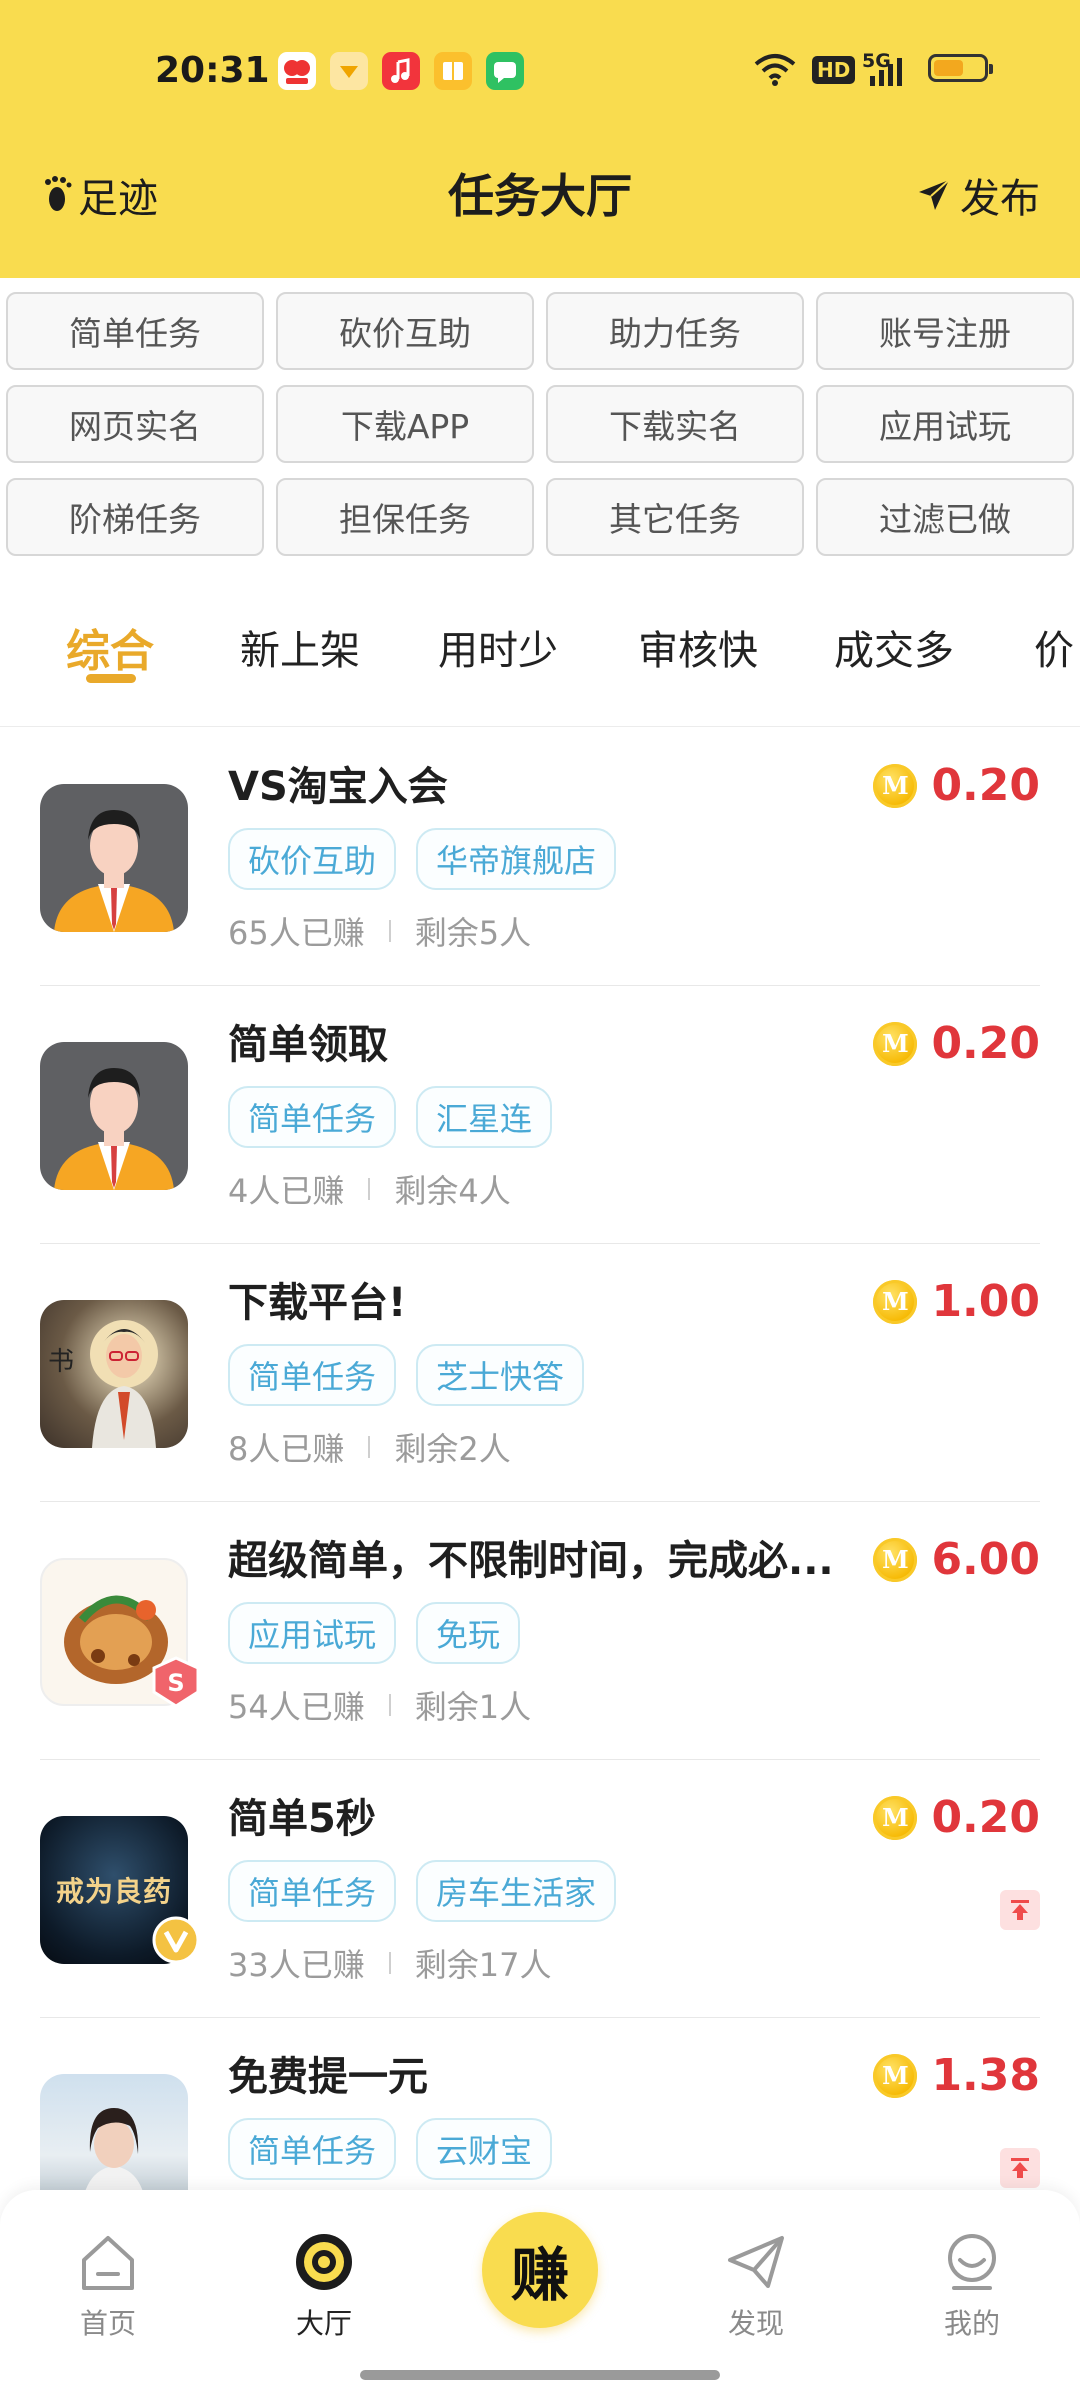 This screenshot has width=1080, height=2400. I want to click on battery-icon, so click(960, 68).